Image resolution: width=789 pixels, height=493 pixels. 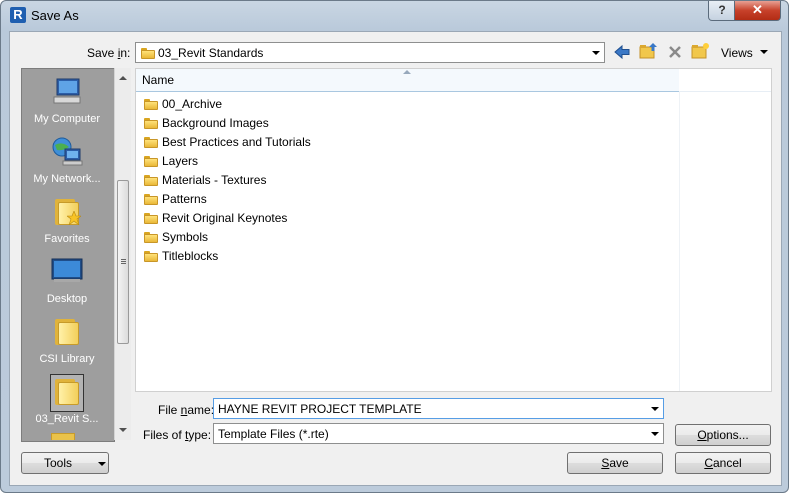 What do you see at coordinates (186, 410) in the screenshot?
I see `file-name-label: File name:` at bounding box center [186, 410].